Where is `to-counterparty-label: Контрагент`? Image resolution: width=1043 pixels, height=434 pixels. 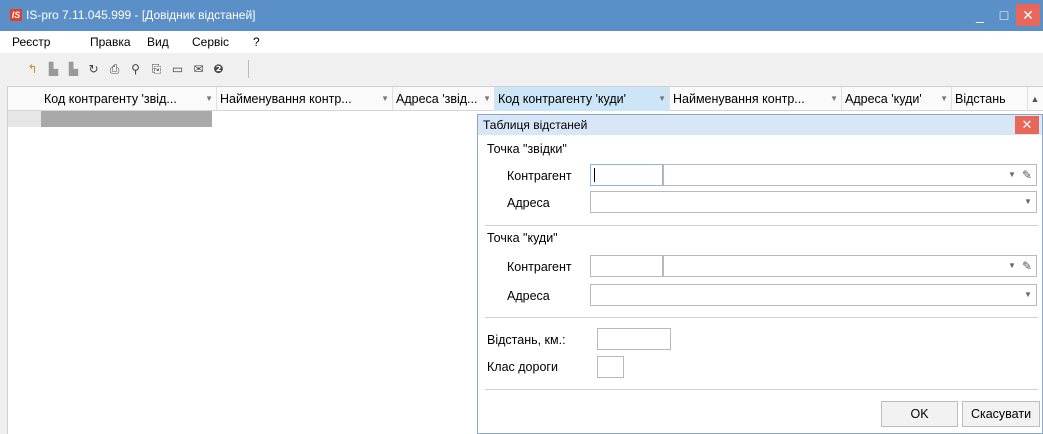
to-counterparty-label: Контрагент is located at coordinates (539, 267).